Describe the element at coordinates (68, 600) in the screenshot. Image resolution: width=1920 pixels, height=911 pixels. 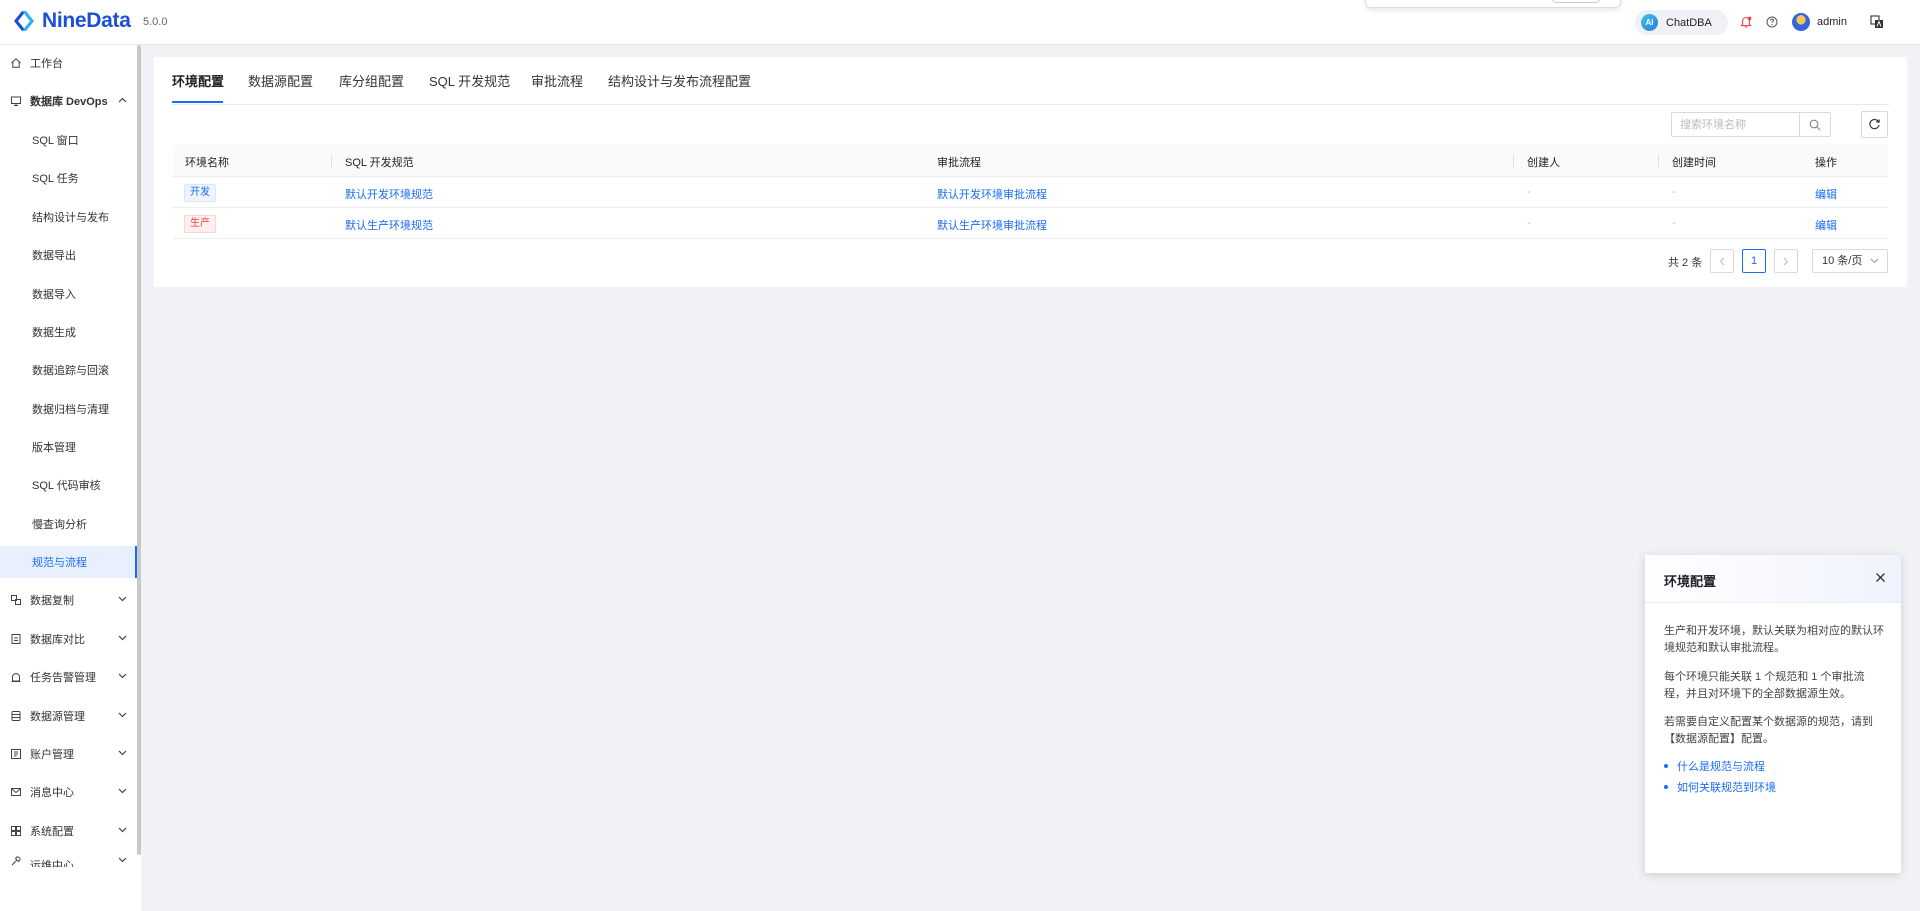
I see `sidebar-item-replication: 数据复制` at that location.